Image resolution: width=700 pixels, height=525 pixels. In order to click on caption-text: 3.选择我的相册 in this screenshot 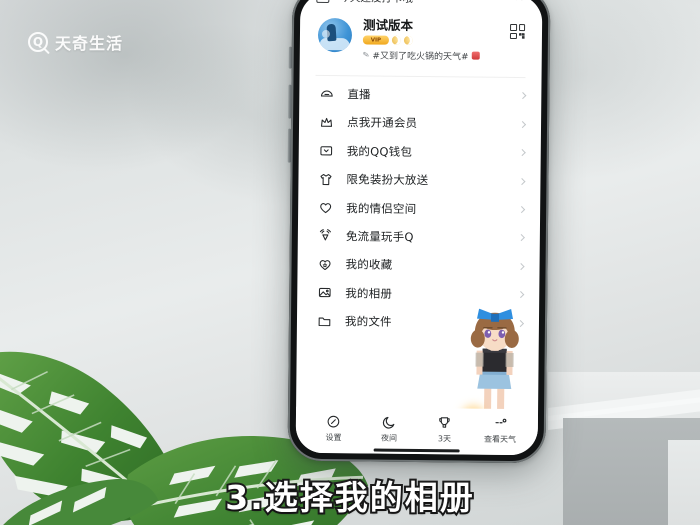, I will do `click(349, 497)`.